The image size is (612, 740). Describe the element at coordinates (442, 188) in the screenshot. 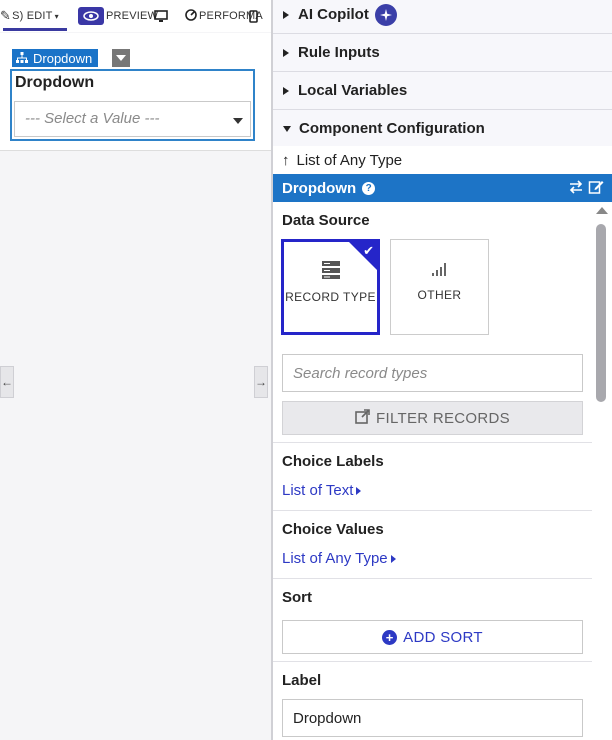

I see `component-header: Dropdown ?` at that location.